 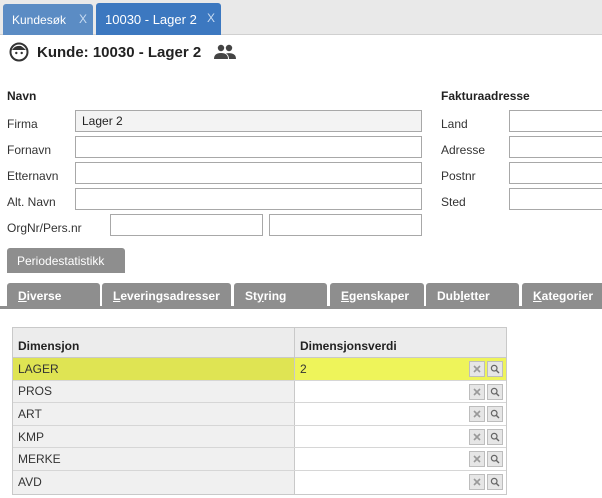 I want to click on tab-leveringsadresser: Leveringsadresser, so click(x=166, y=296).